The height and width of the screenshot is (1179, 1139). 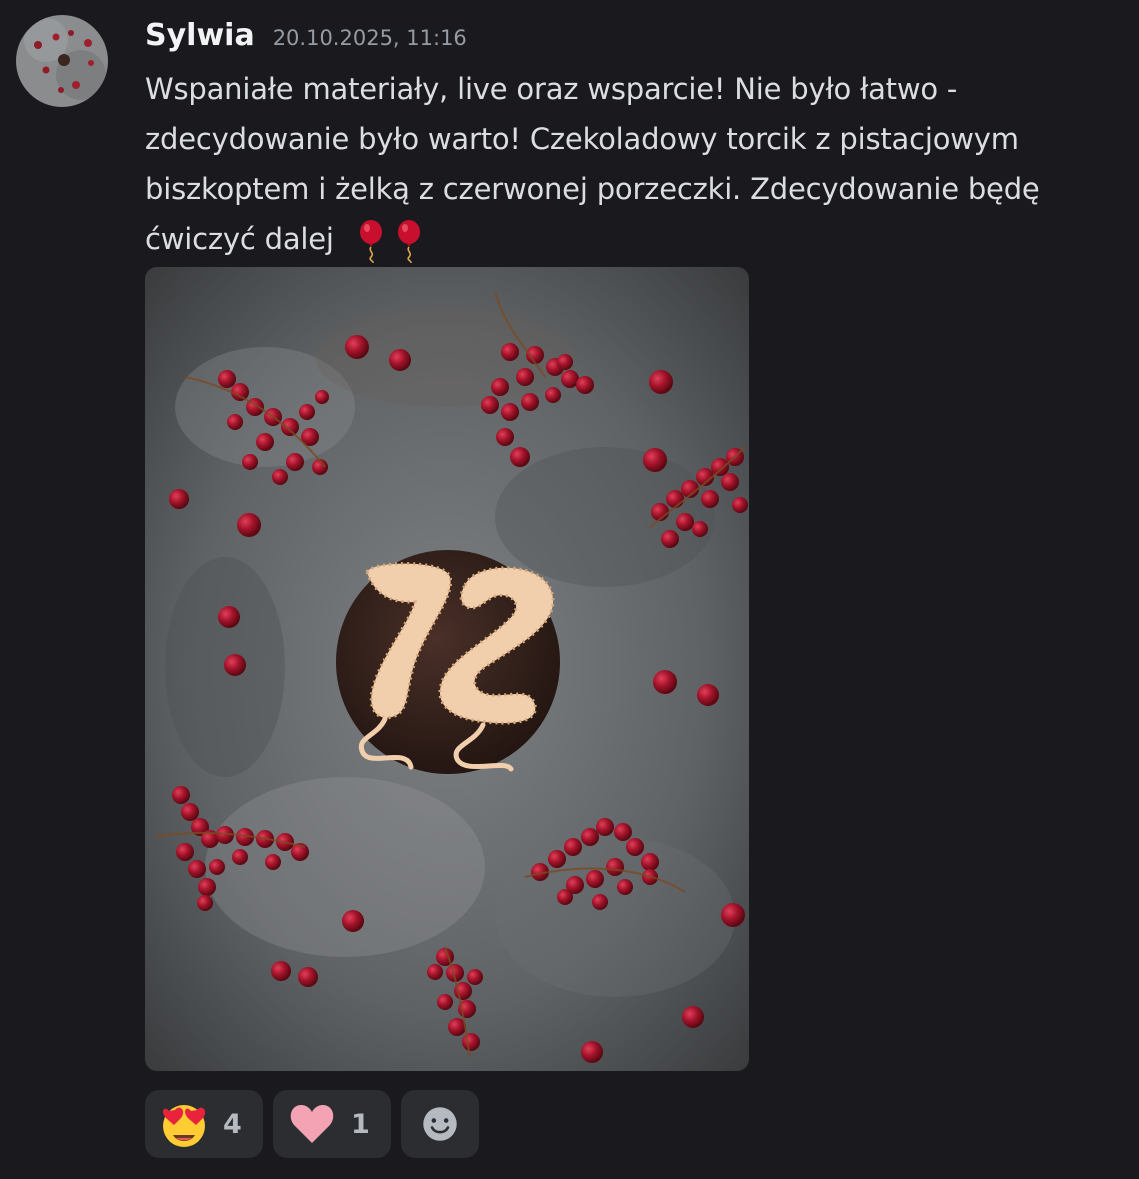 I want to click on pink-heart-icon, so click(x=312, y=1124).